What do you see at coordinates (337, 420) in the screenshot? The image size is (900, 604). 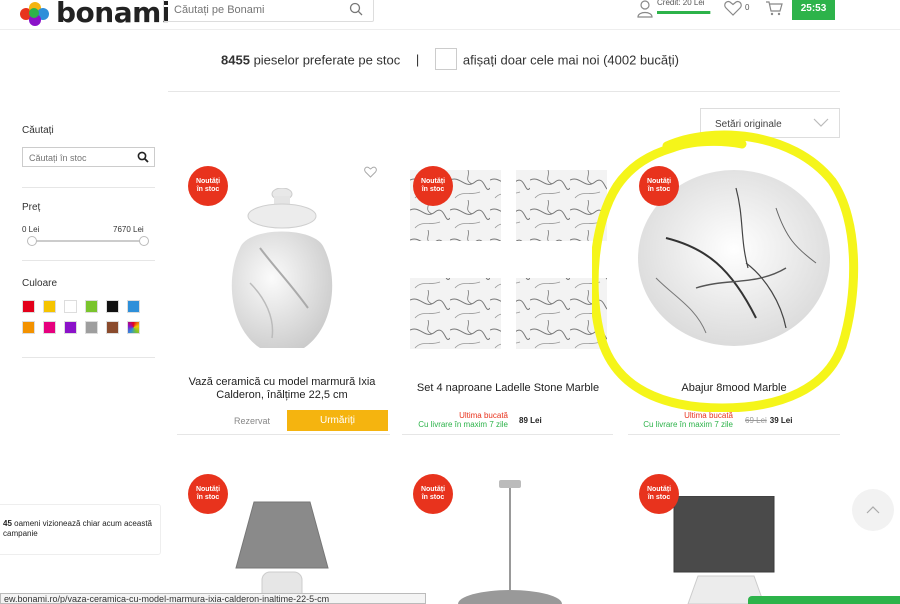 I see `follow-button: Urmăriți` at bounding box center [337, 420].